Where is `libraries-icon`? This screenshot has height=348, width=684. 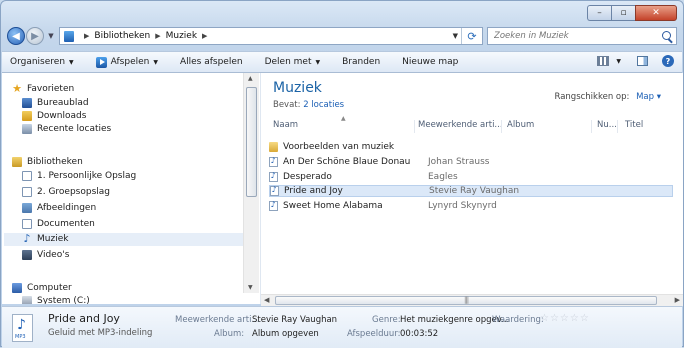
libraries-icon is located at coordinates (17, 162).